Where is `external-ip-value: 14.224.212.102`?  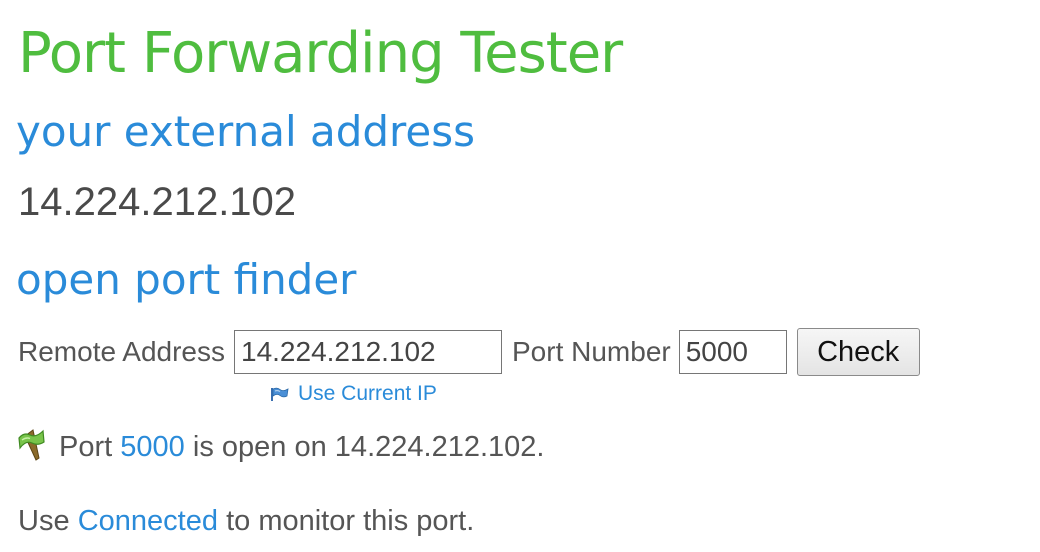 external-ip-value: 14.224.212.102 is located at coordinates (157, 202).